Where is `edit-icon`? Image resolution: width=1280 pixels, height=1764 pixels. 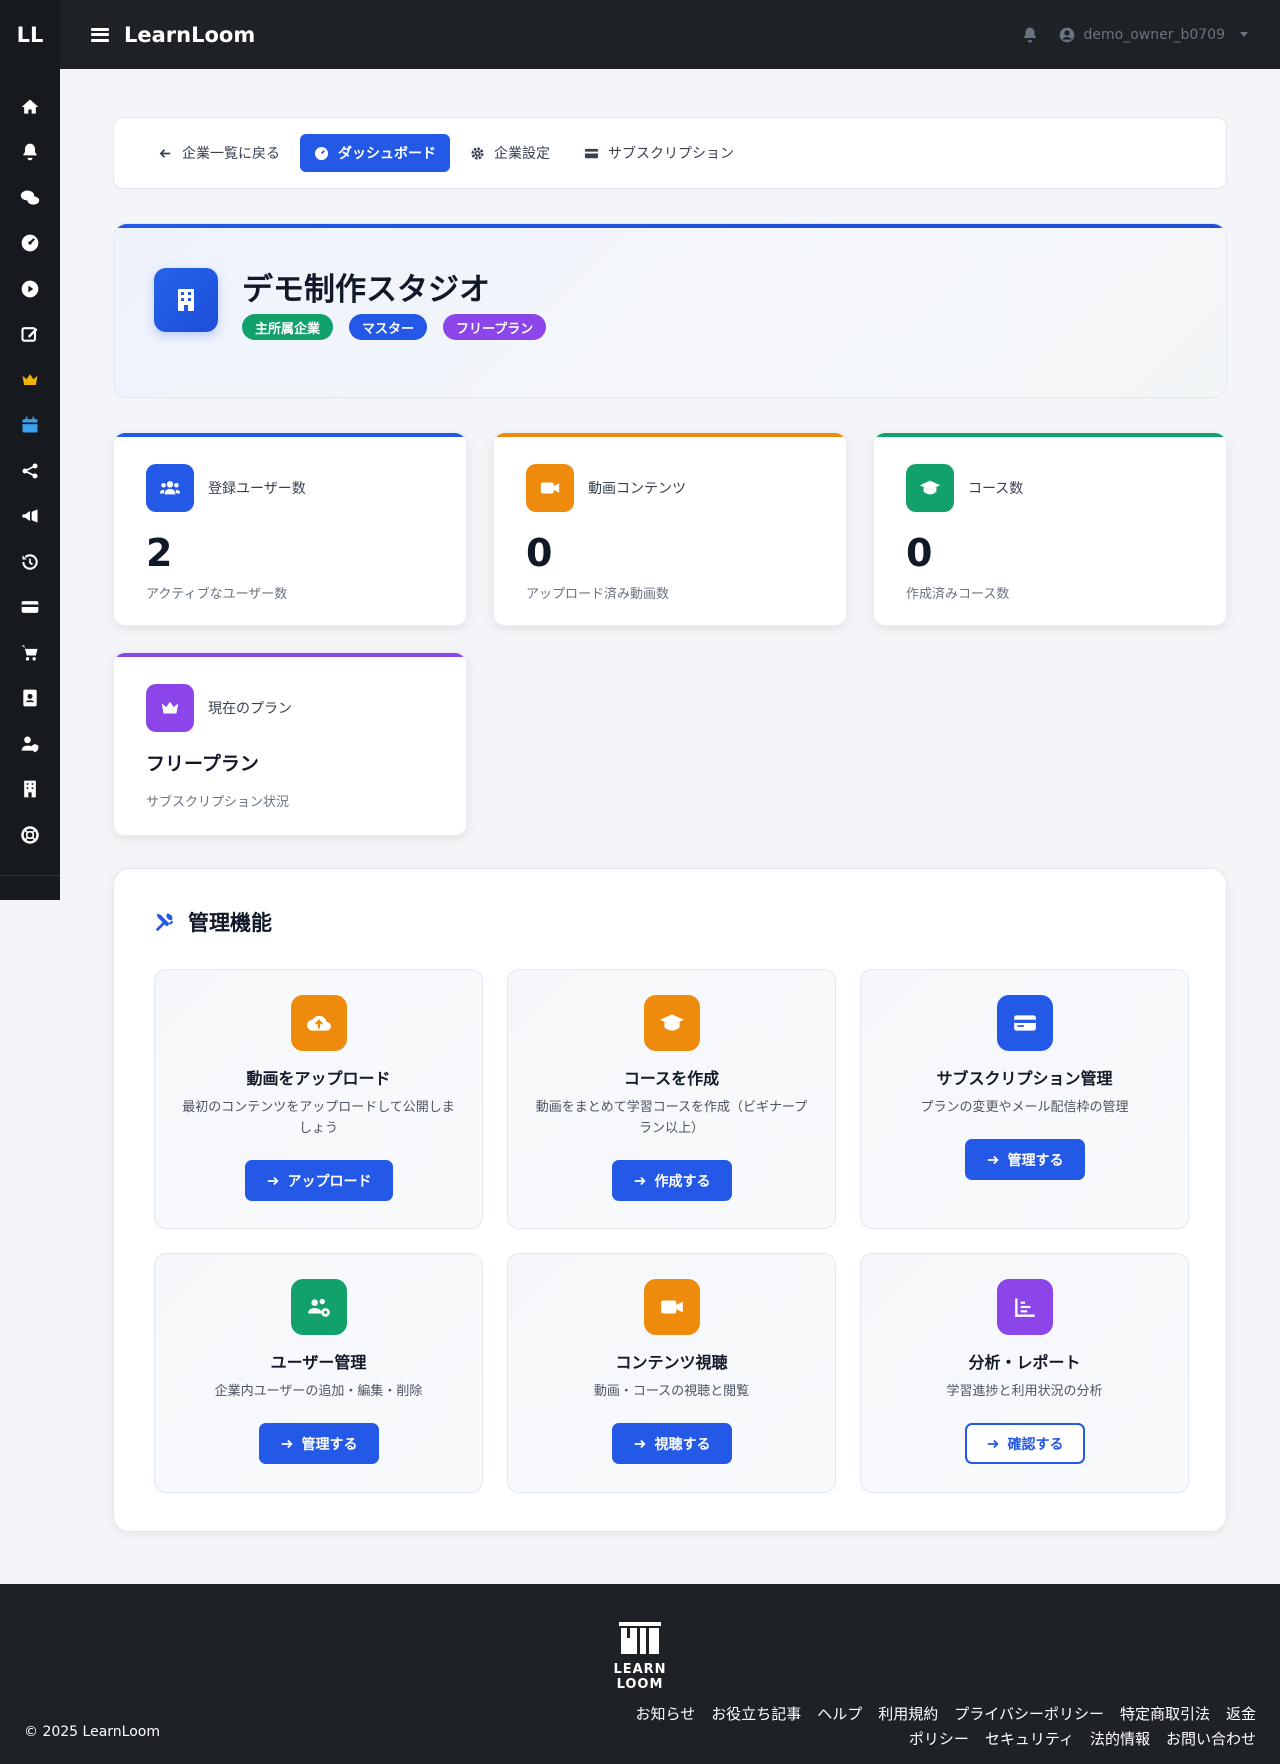
edit-icon is located at coordinates (29, 334).